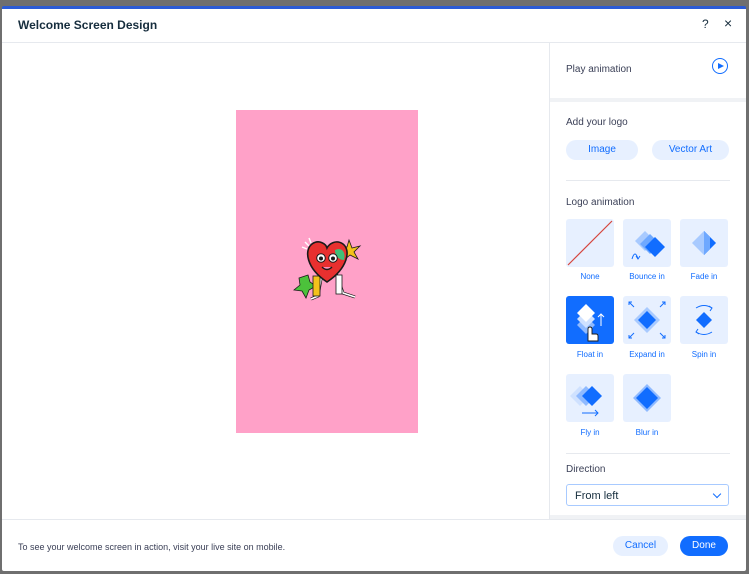  Describe the element at coordinates (597, 122) in the screenshot. I see `add-logo-label: Add your logo` at that location.